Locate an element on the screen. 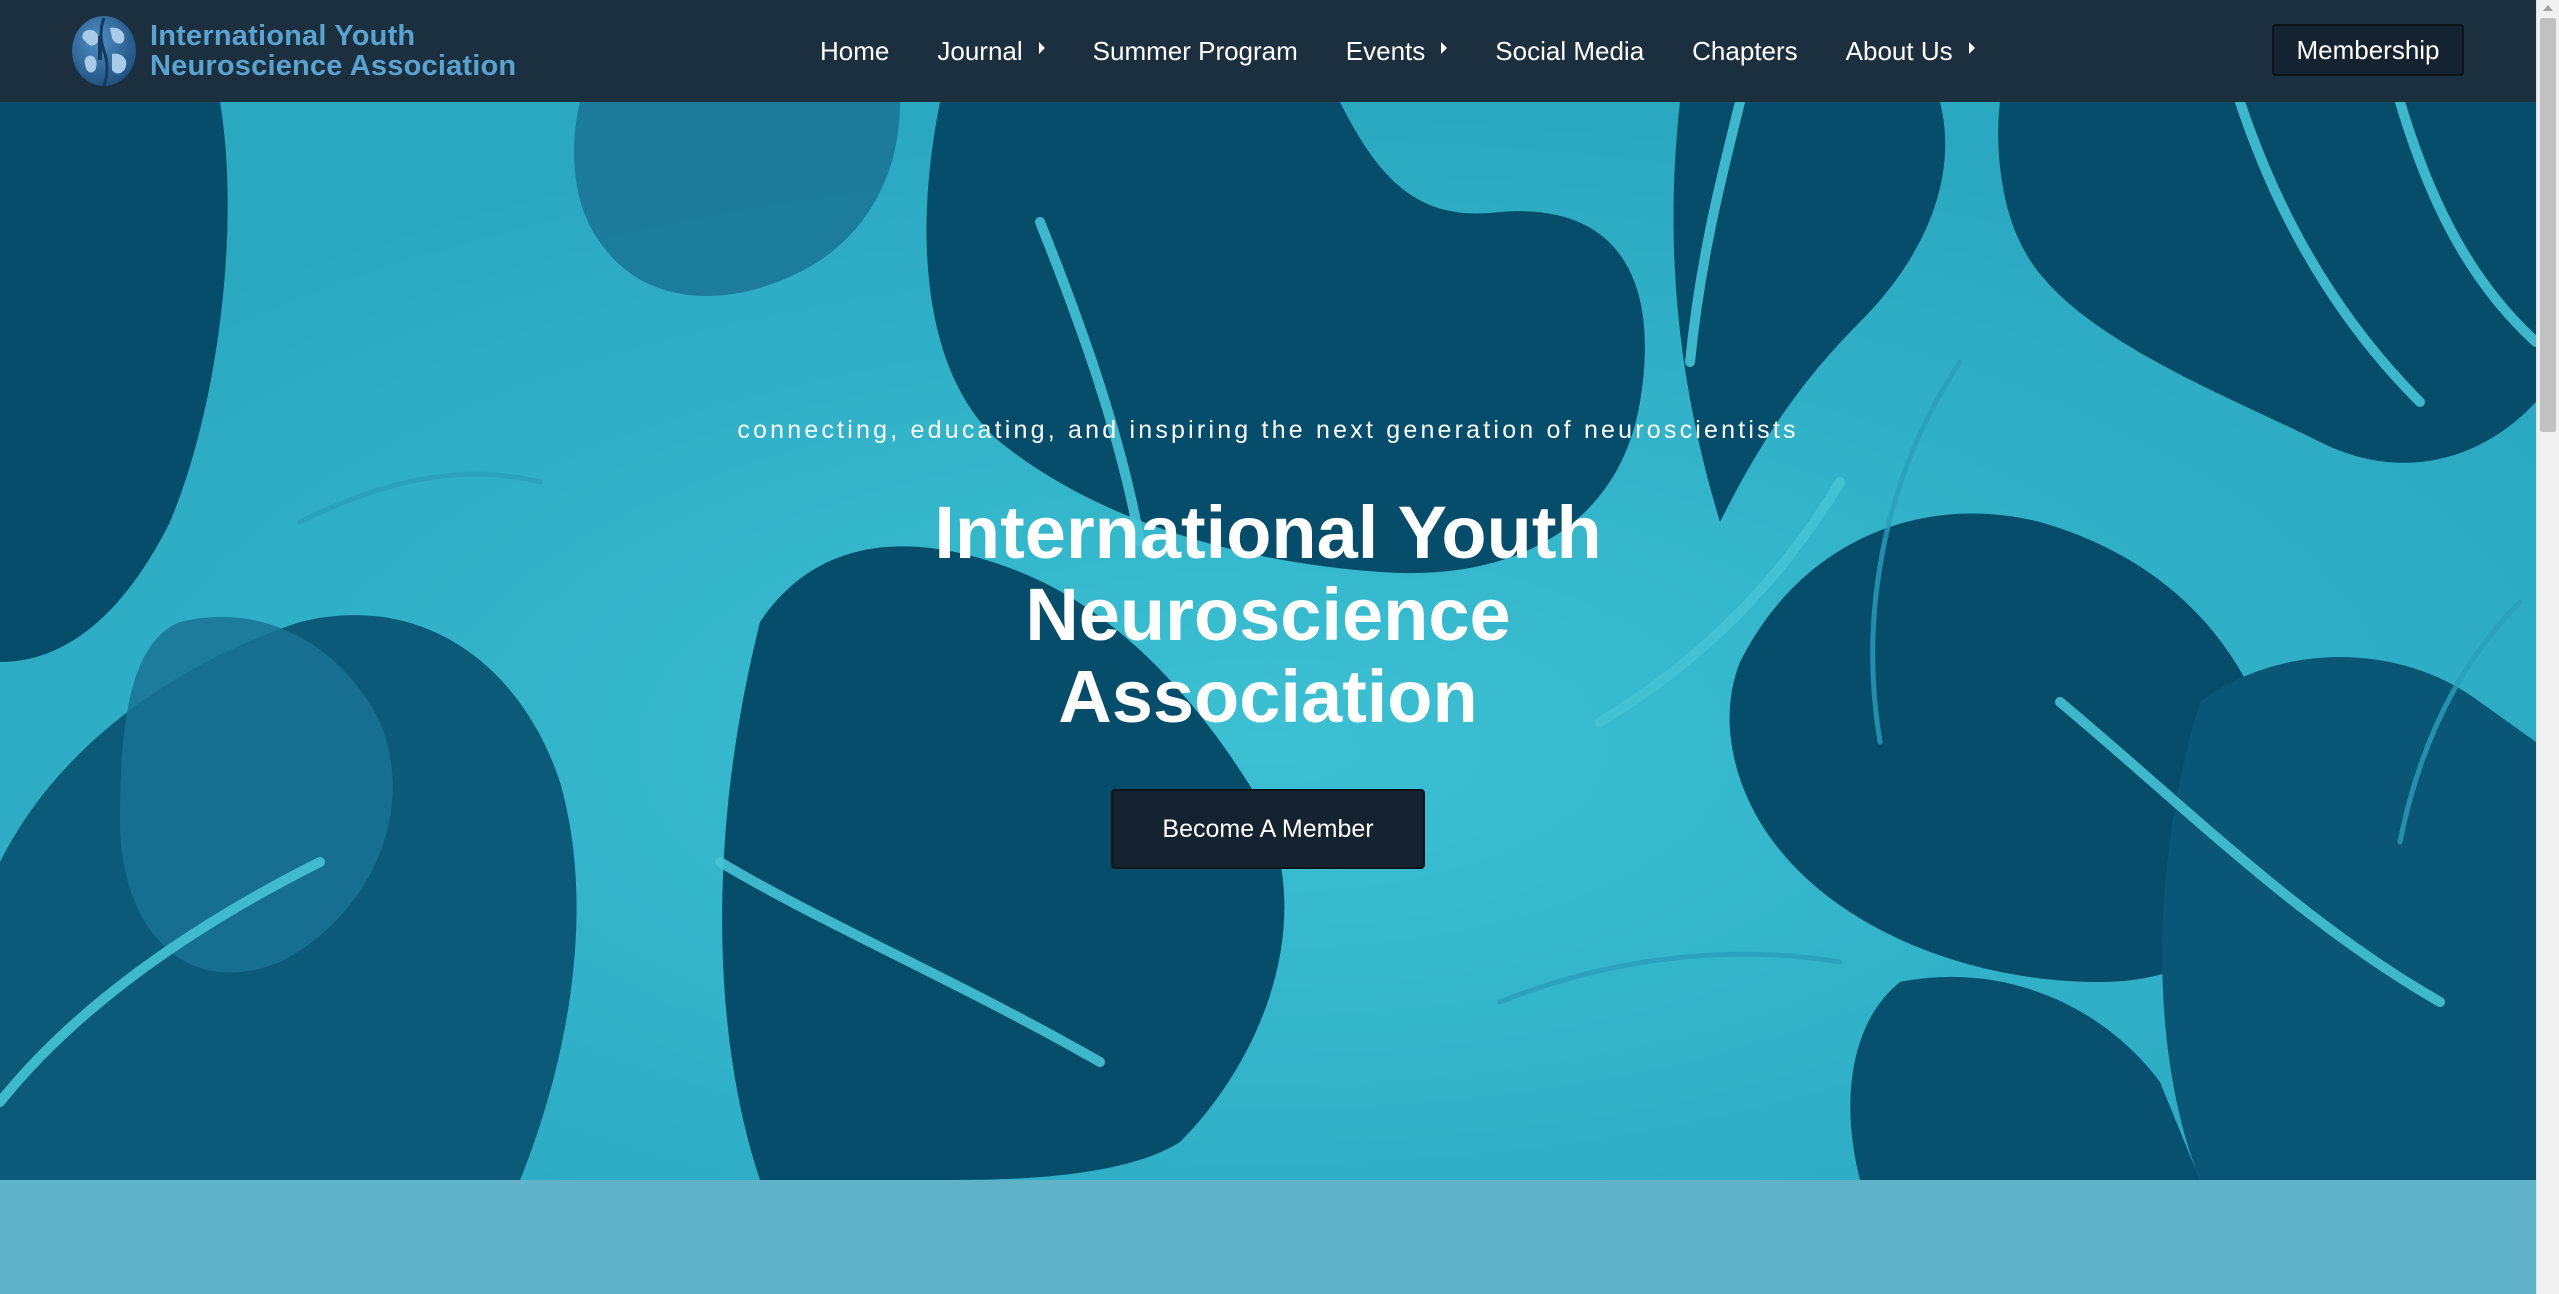 The width and height of the screenshot is (2559, 1294). nav-item-label: Summer Program is located at coordinates (1195, 50).